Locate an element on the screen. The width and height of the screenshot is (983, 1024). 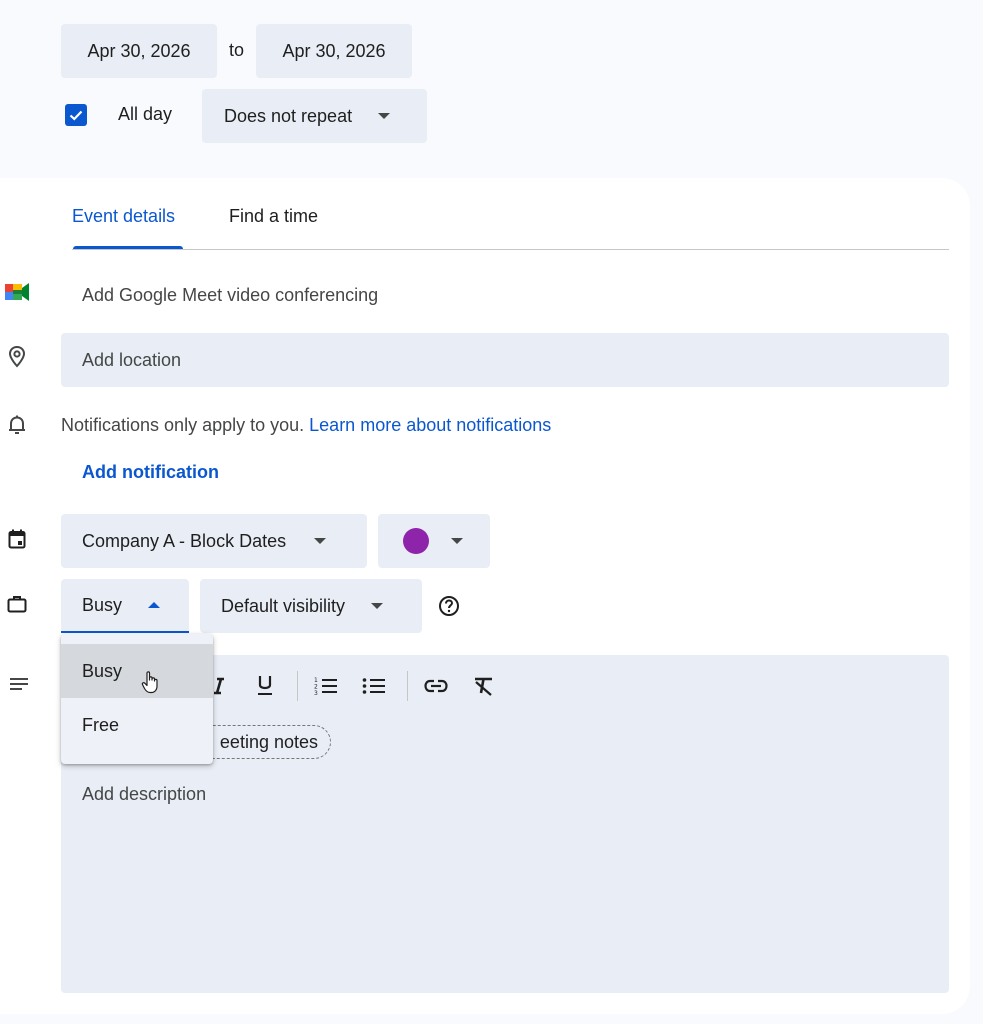
end-date-button: Apr 30, 2026 is located at coordinates (334, 51).